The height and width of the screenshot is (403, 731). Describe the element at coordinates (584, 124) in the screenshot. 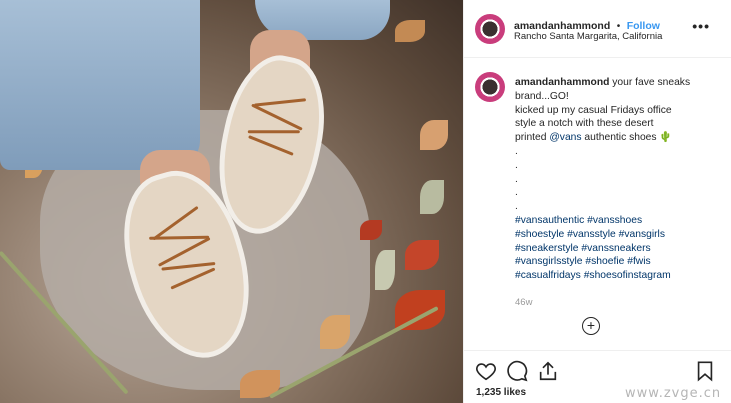

I see `caption-line: style a notch with these desert` at that location.